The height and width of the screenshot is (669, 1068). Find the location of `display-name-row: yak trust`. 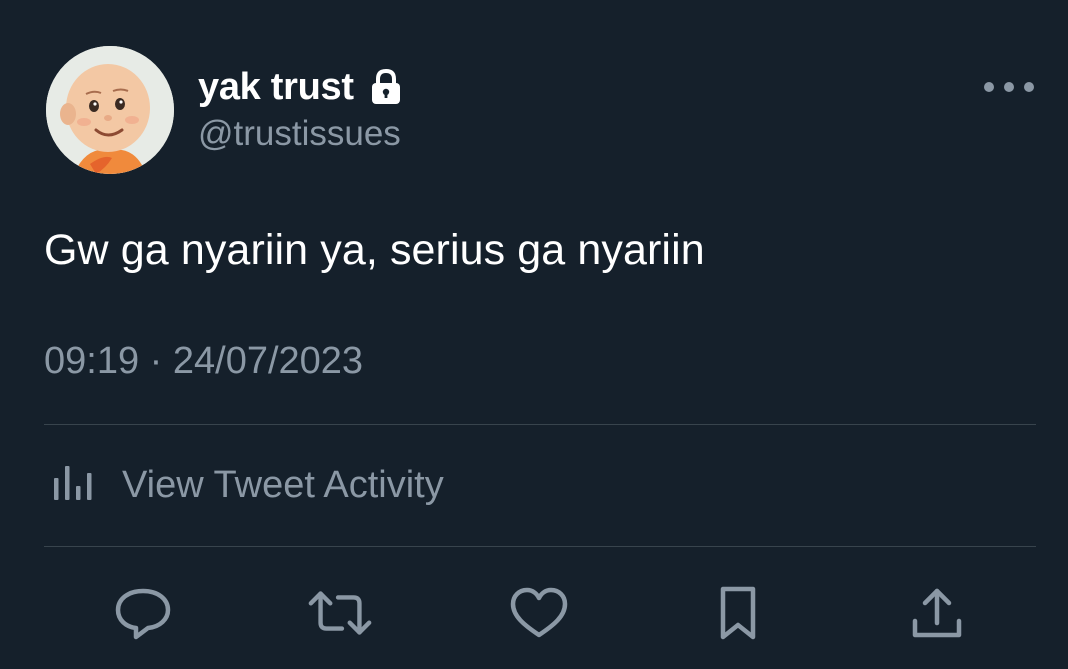

display-name-row: yak trust is located at coordinates (300, 87).